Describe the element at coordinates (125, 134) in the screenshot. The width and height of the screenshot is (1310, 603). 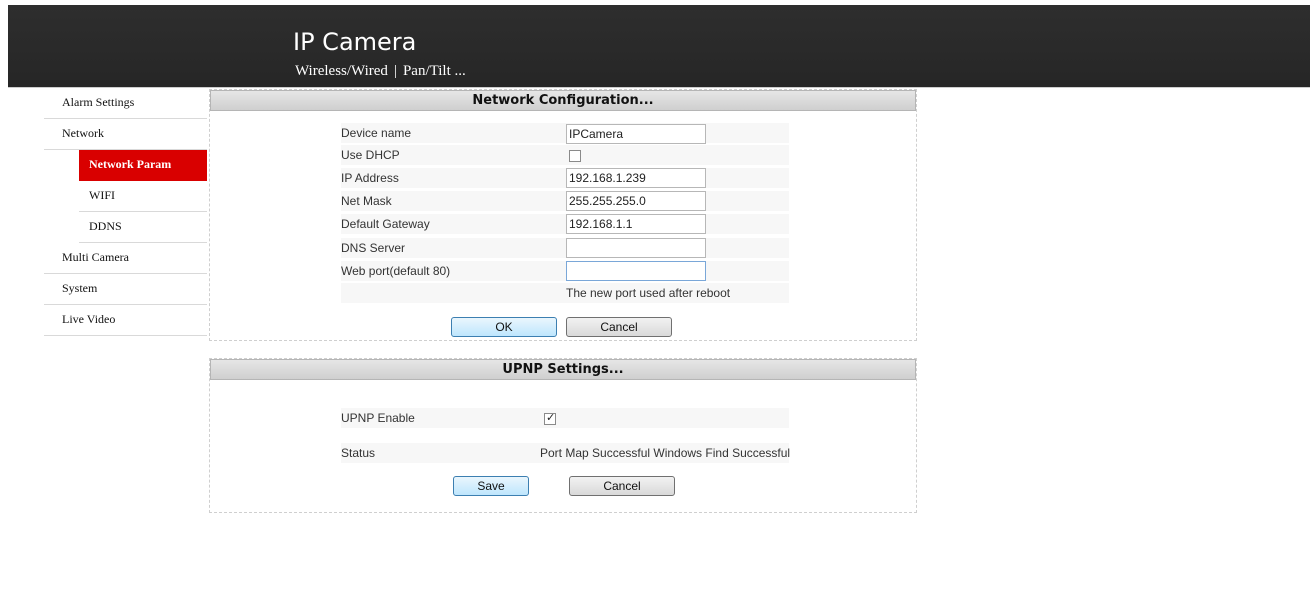
I see `sidebar-item-network: Network` at that location.